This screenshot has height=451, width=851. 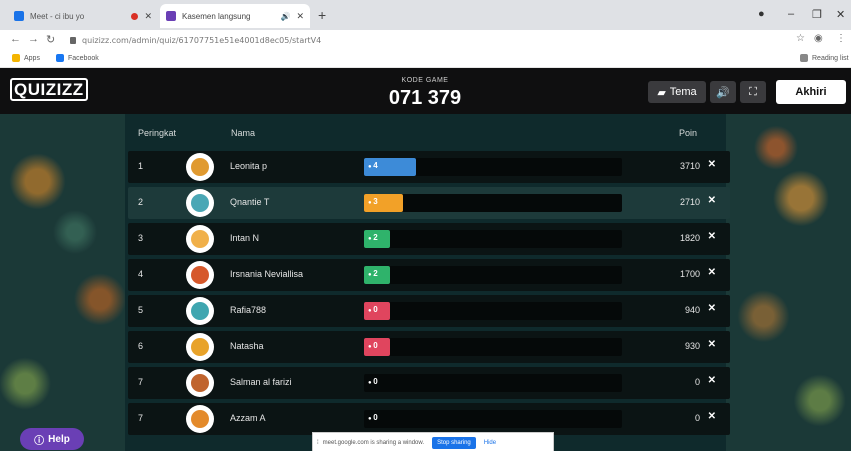 I want to click on theme-icon: ▰, so click(x=661, y=92).